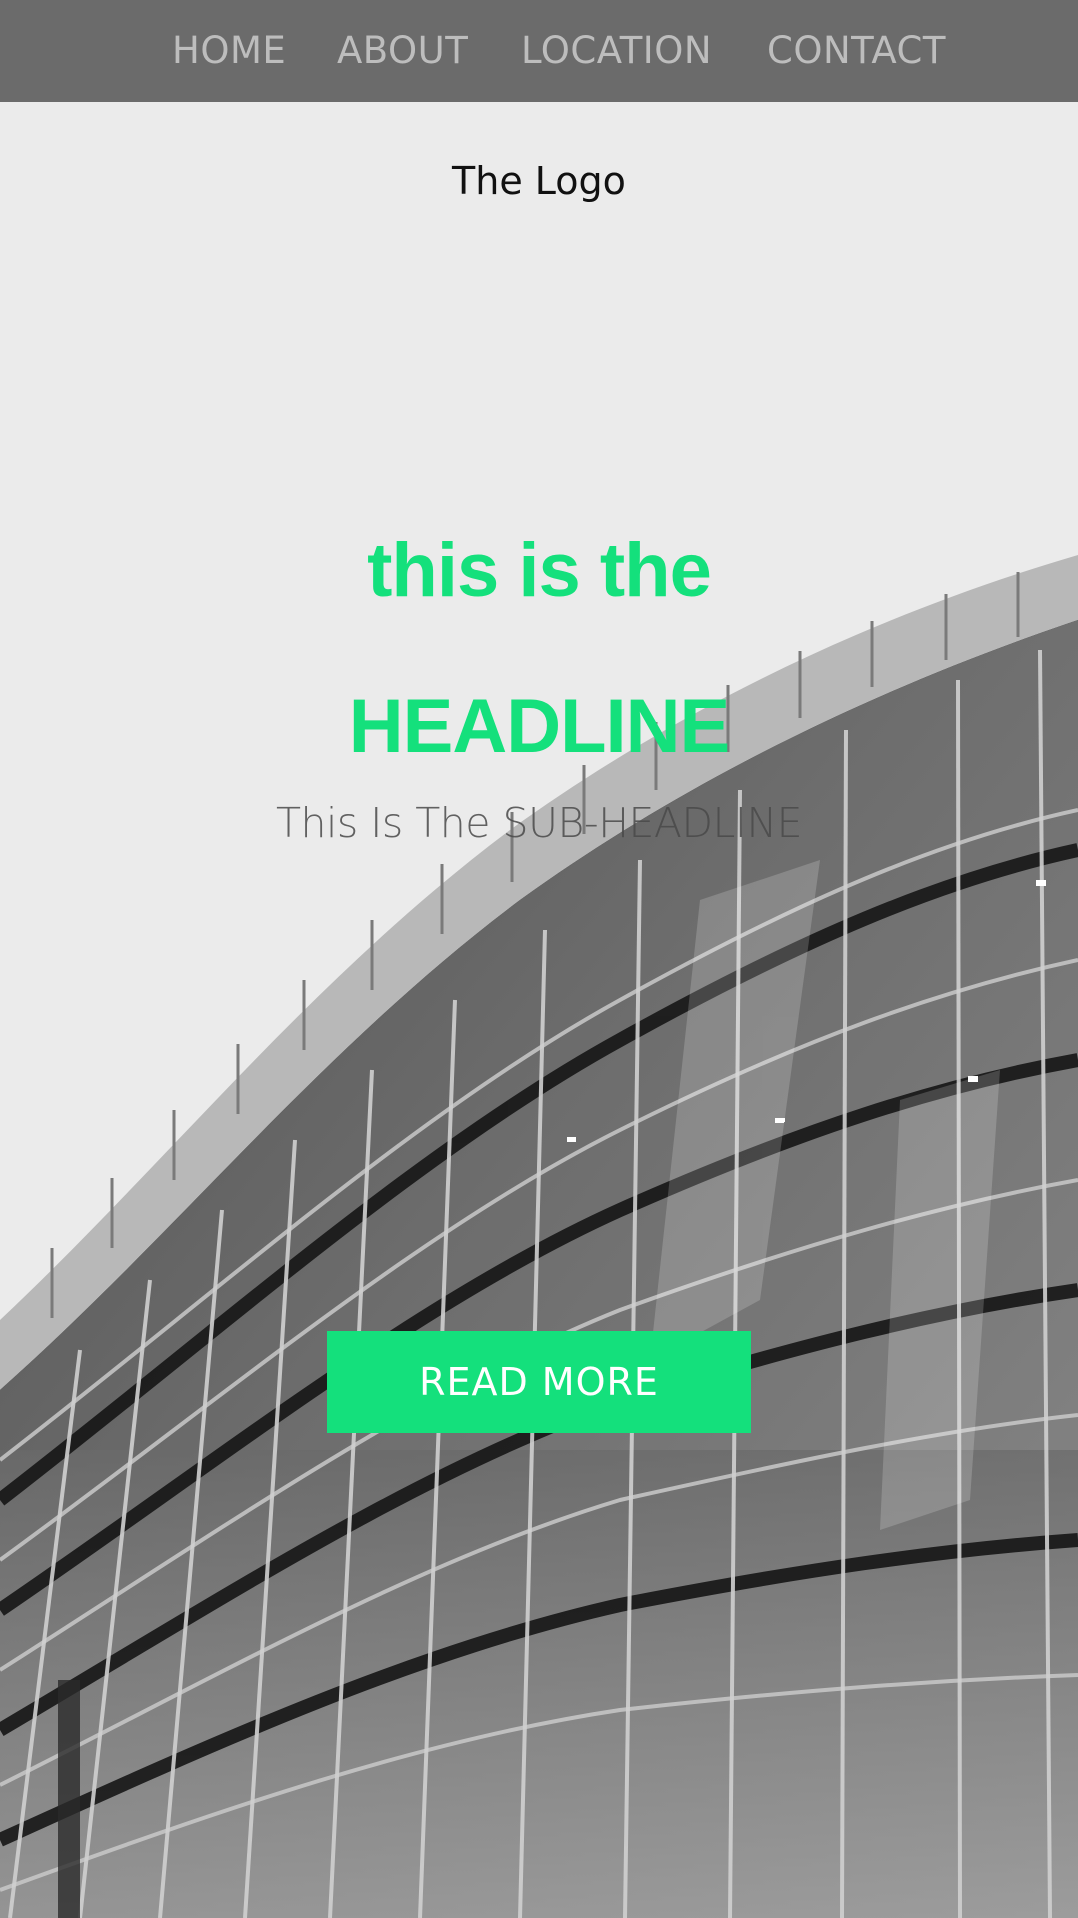  Describe the element at coordinates (856, 51) in the screenshot. I see `nav-item-contact: CONTACT` at that location.